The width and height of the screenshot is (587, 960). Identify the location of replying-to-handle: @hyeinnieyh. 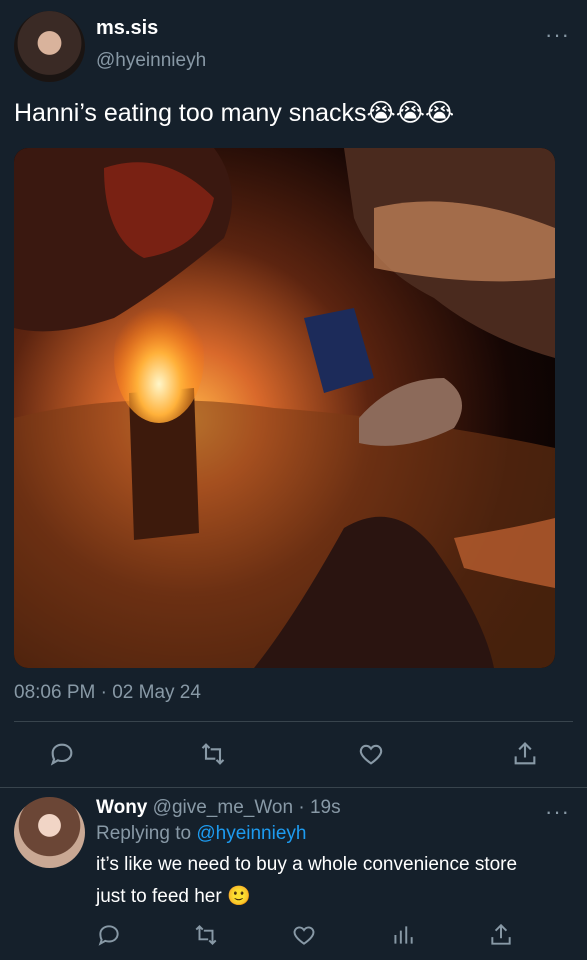
(251, 833).